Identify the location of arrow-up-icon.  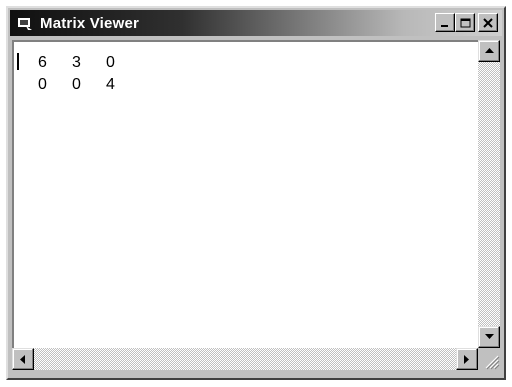
(489, 50).